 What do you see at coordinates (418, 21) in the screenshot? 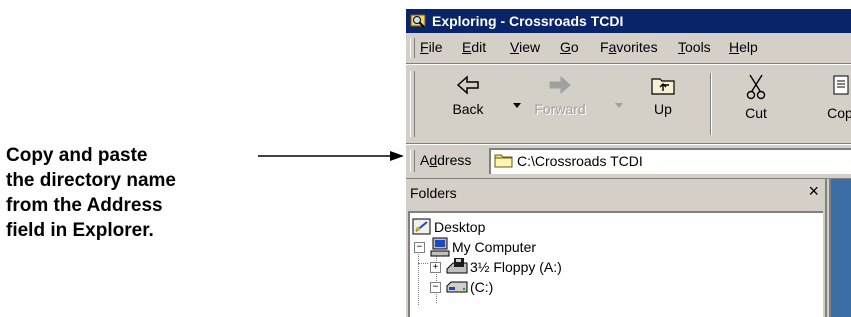
I see `explorer-icon` at bounding box center [418, 21].